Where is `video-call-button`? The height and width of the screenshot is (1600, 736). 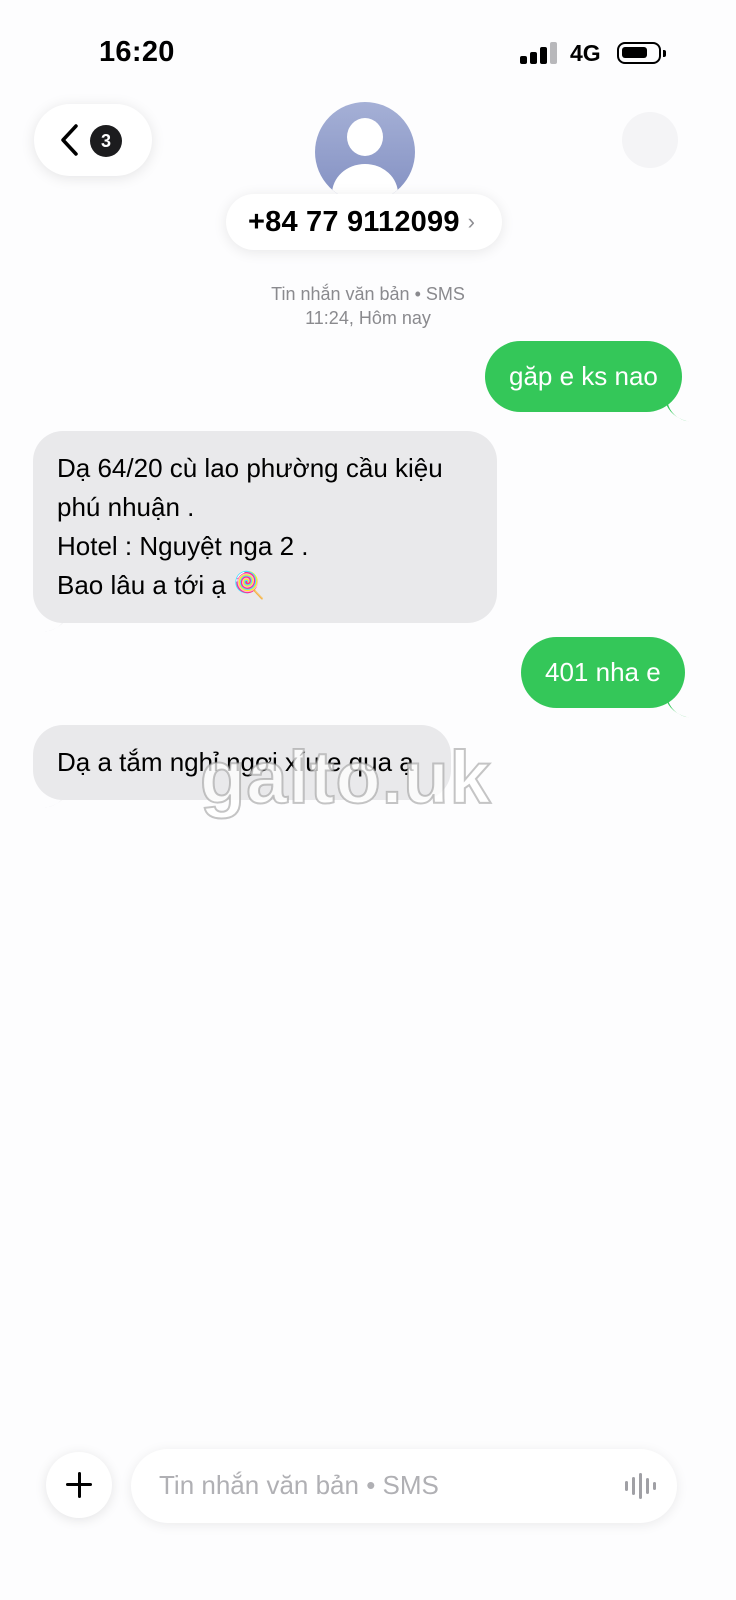 video-call-button is located at coordinates (650, 140).